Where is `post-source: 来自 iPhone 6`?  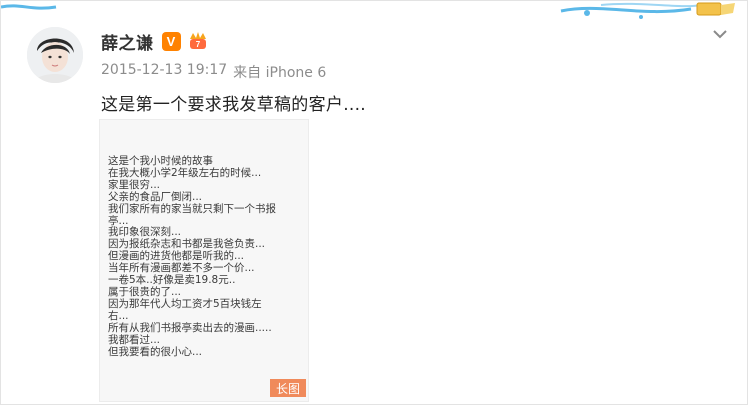
post-source: 来自 iPhone 6 is located at coordinates (280, 73).